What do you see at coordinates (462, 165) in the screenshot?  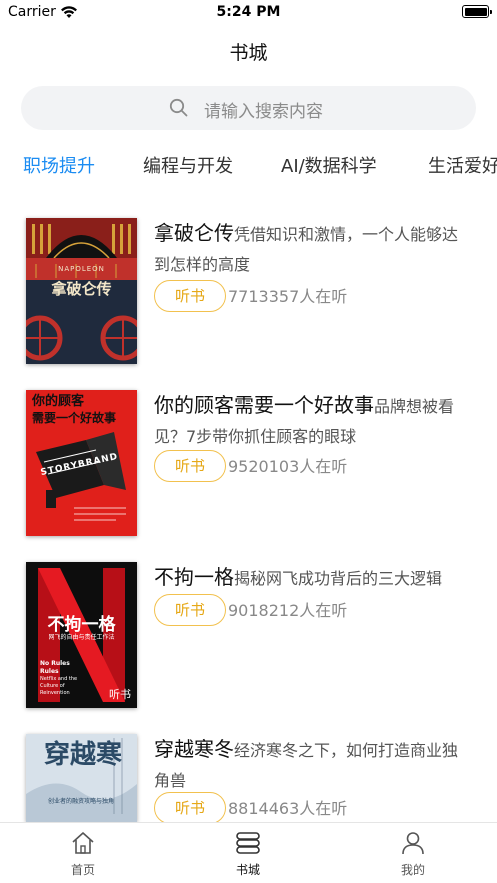 I see `tab-lifestyle: 生活爱好` at bounding box center [462, 165].